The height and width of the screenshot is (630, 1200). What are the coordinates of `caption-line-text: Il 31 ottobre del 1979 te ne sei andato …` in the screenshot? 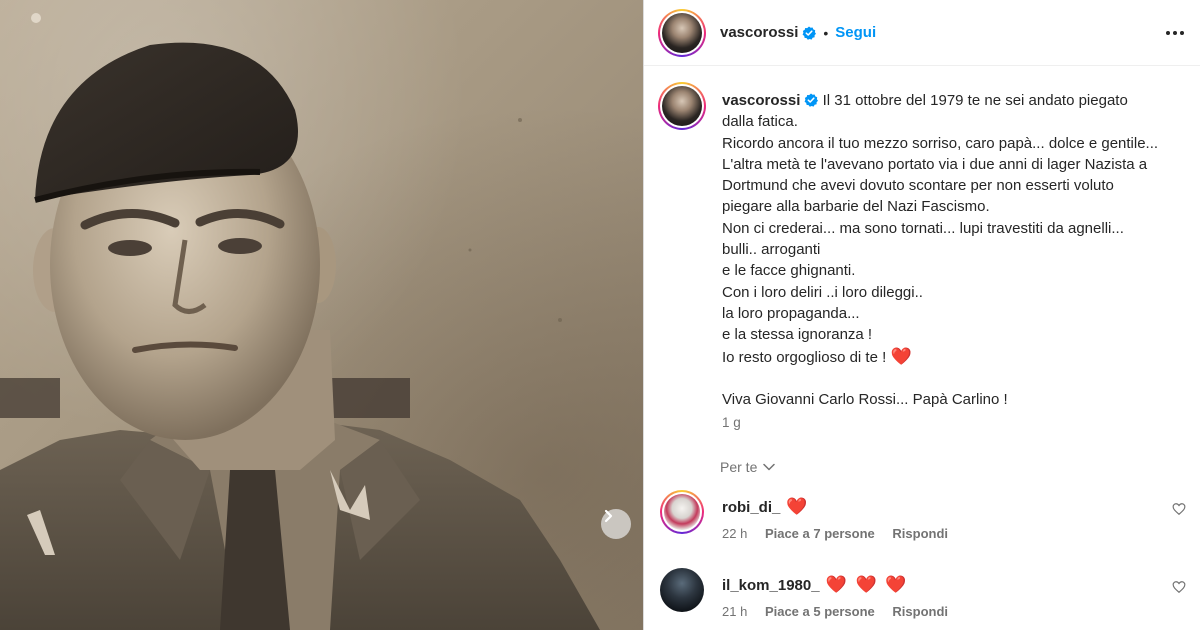 It's located at (975, 100).